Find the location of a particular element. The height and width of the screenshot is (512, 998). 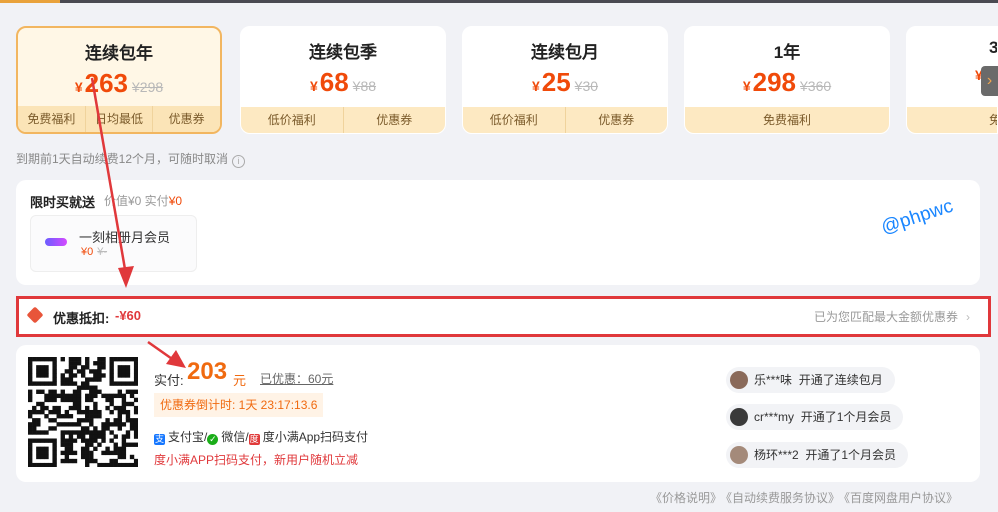

top-progress-bar is located at coordinates (499, 1).